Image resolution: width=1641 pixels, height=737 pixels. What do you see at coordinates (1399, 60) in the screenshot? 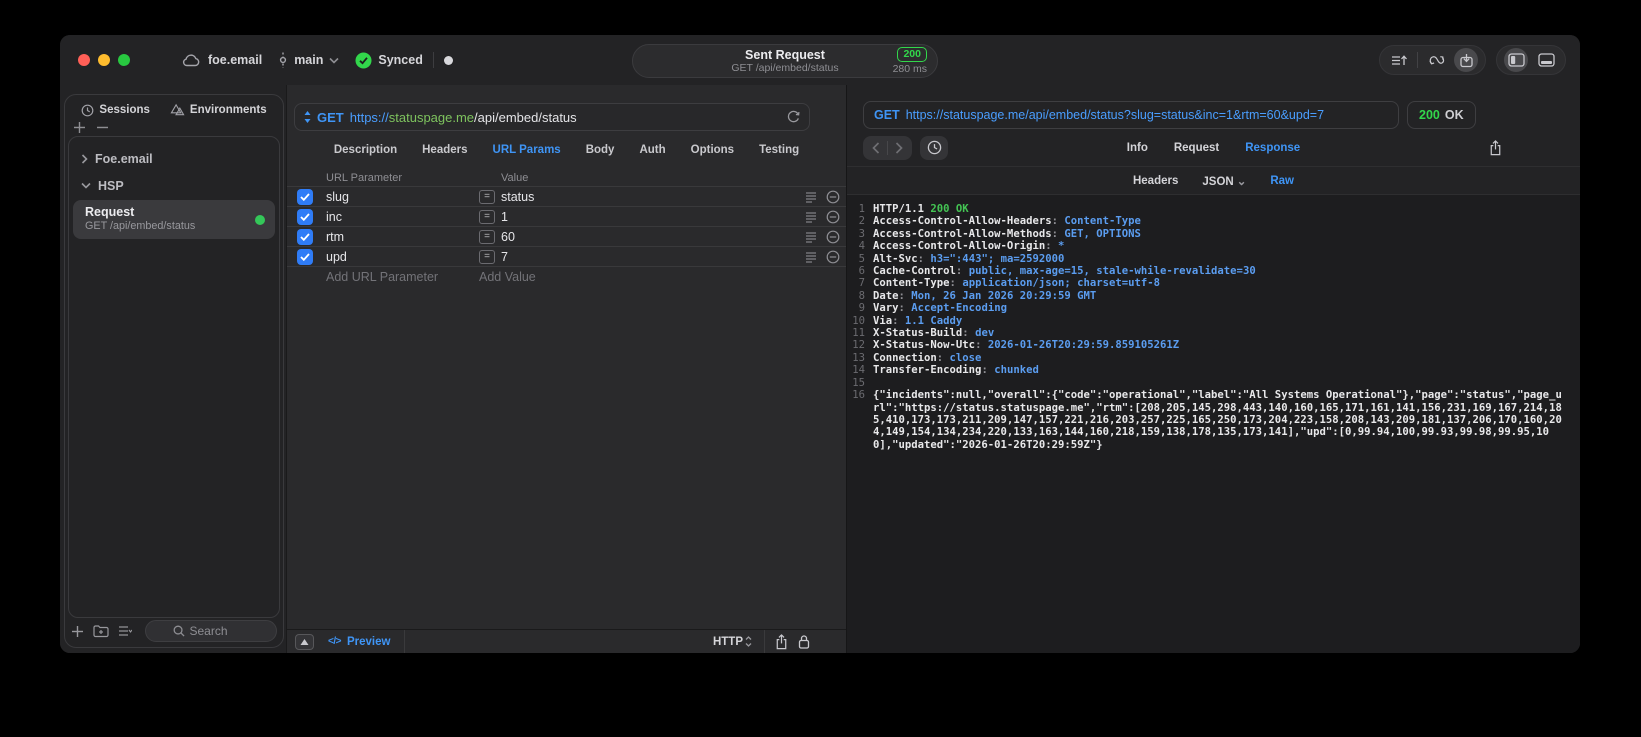
I see `commit-lines-icon` at bounding box center [1399, 60].